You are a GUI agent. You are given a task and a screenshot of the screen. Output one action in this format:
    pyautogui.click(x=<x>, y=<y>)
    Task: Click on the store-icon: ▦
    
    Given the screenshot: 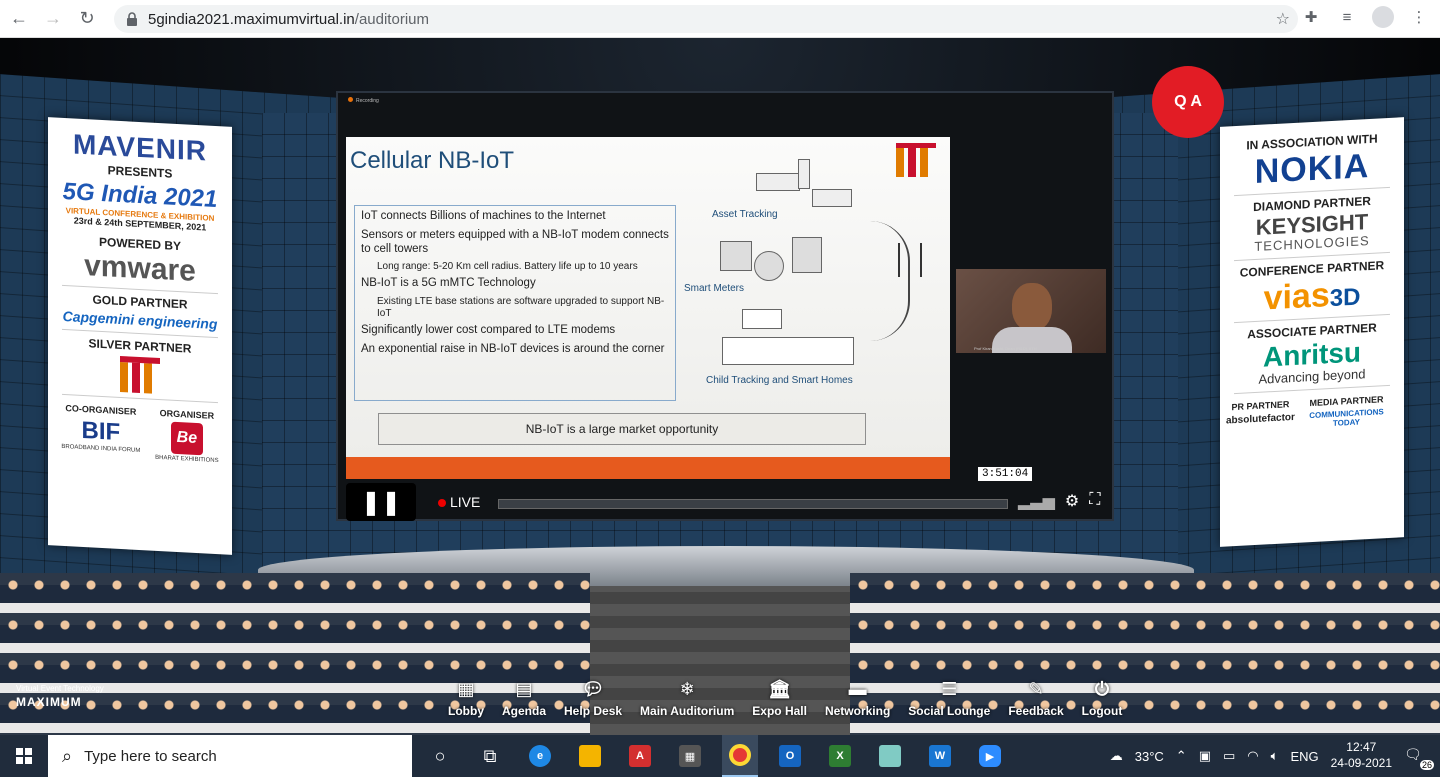 What is the action you would take?
    pyautogui.click(x=690, y=756)
    